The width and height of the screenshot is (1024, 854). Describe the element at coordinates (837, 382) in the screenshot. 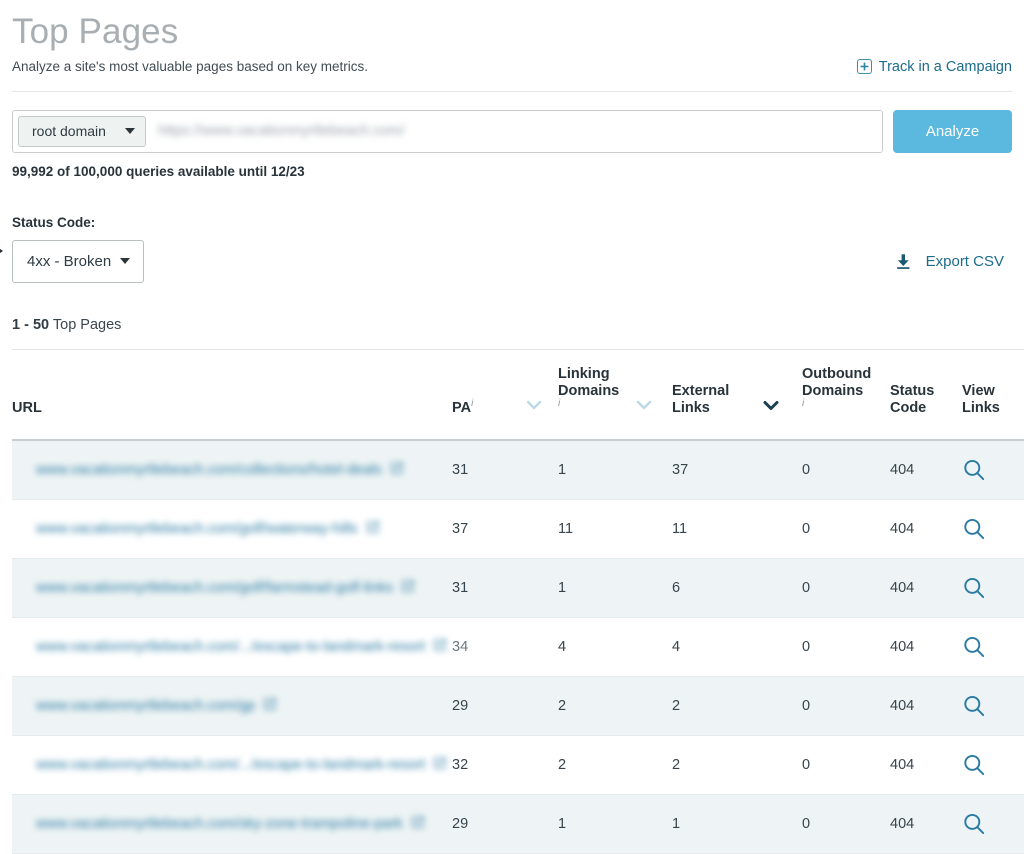

I see `column-header-outbound-domains-label: Outbound Domains` at that location.